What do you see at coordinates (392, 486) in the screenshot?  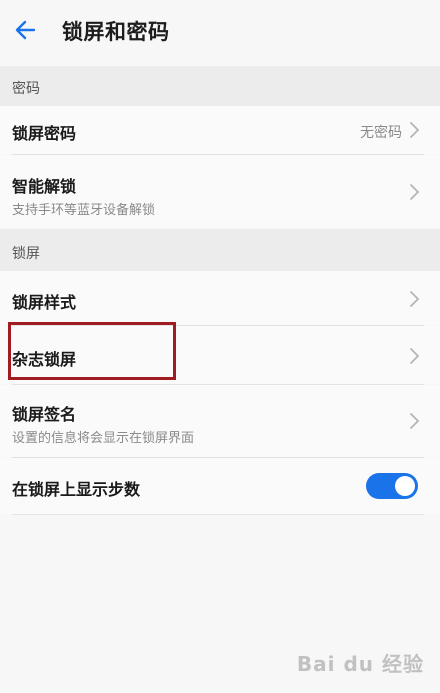 I see `show-steps-toggle` at bounding box center [392, 486].